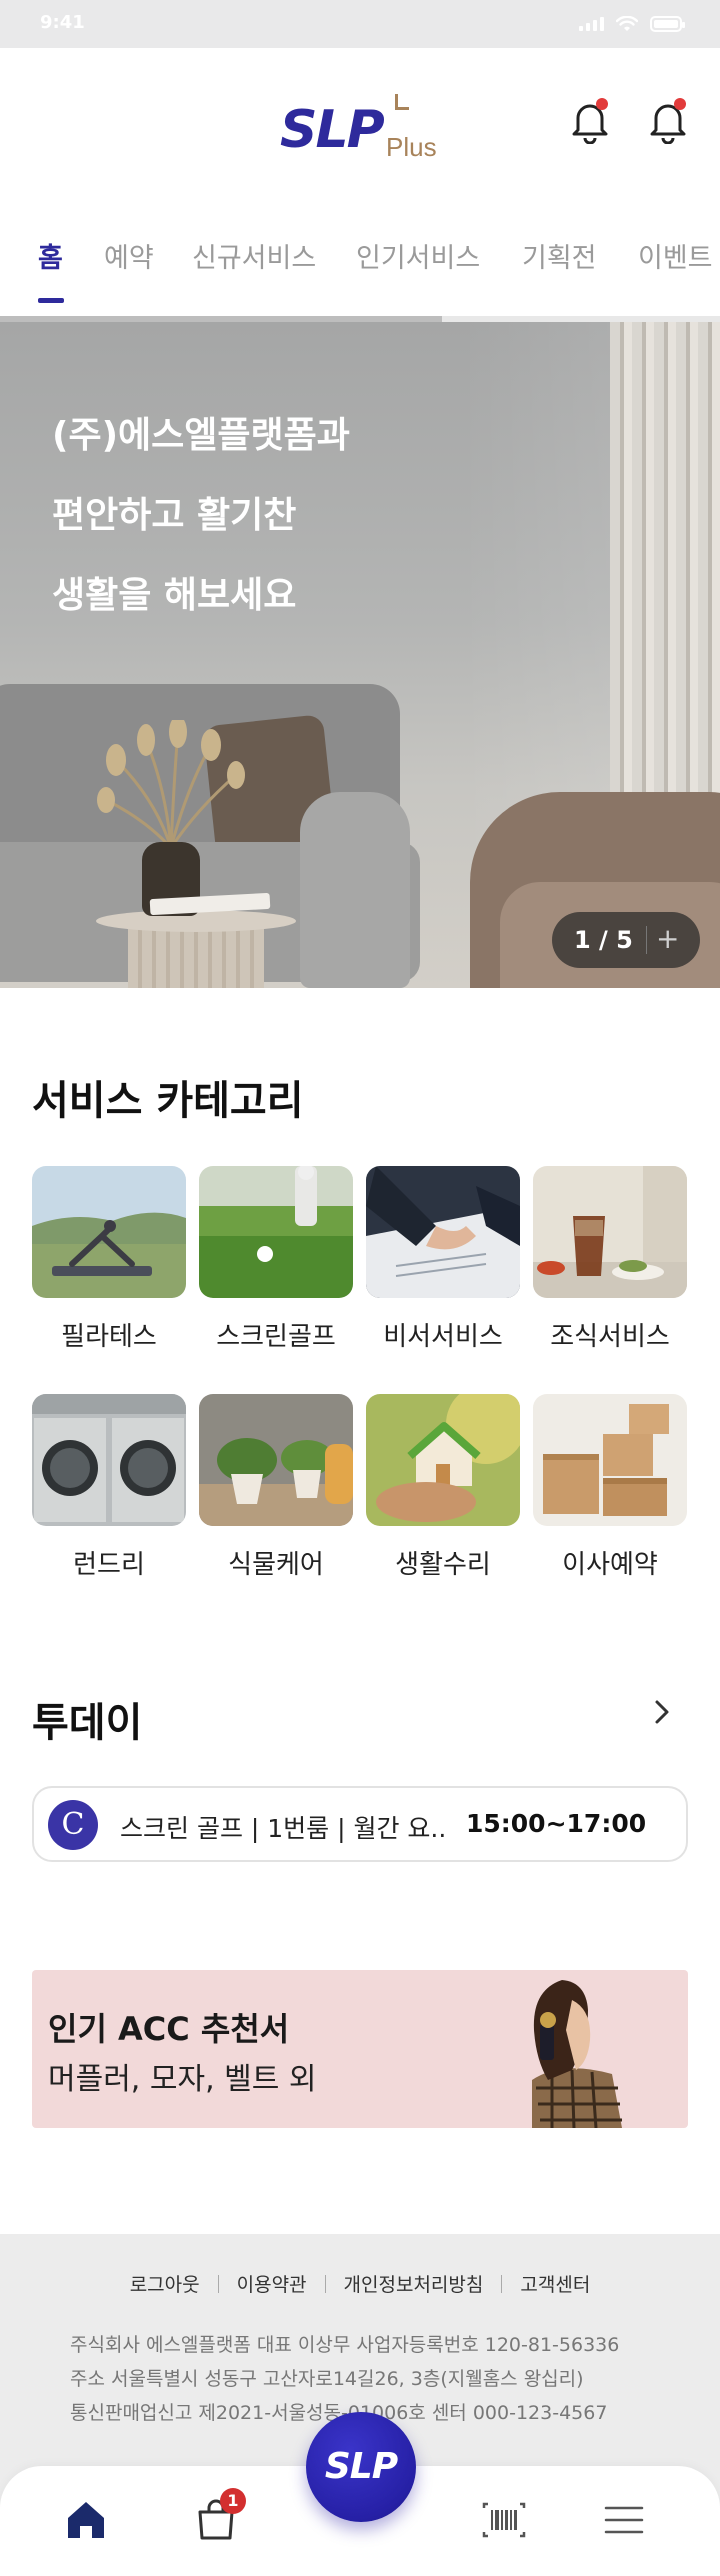  I want to click on tab-new-services: 신규서비스, so click(254, 255).